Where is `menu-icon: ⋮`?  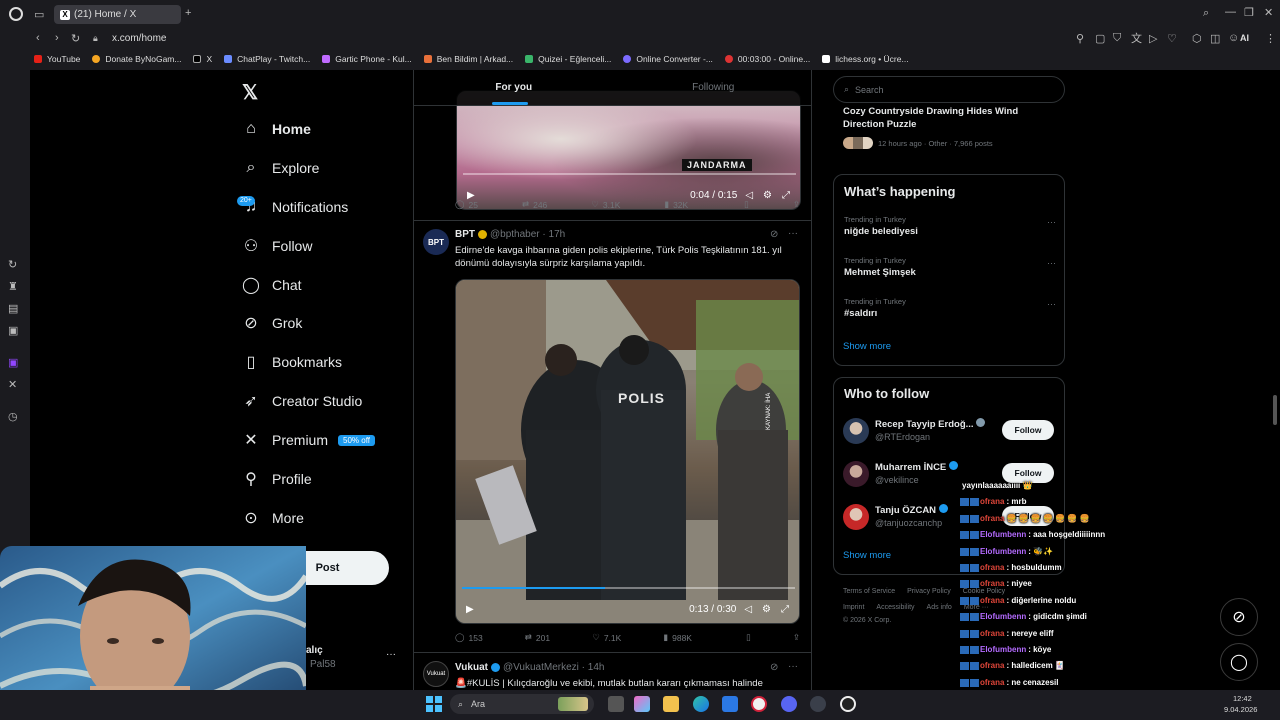 menu-icon: ⋮ is located at coordinates (1270, 38).